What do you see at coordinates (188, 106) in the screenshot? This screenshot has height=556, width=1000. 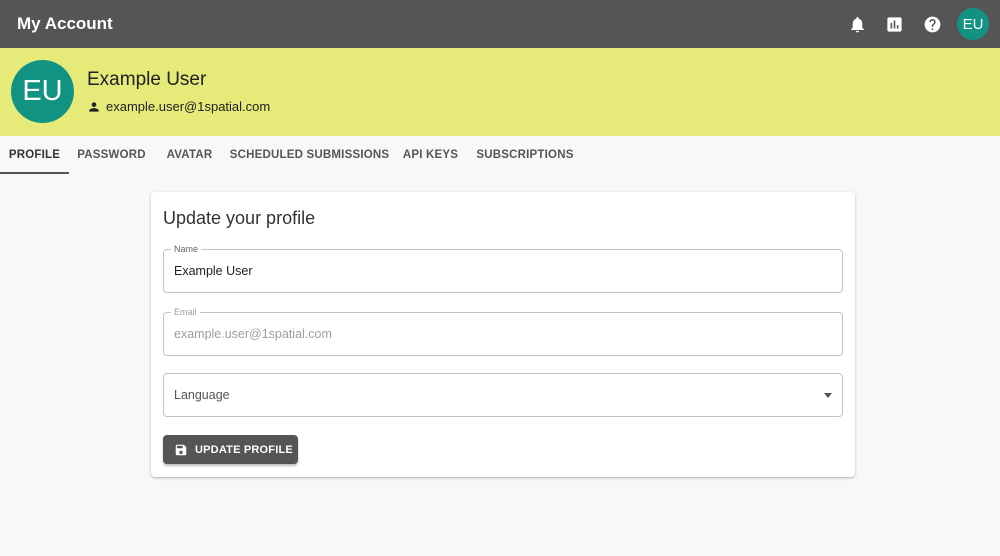 I see `profile-email: example.user@1spatial.com` at bounding box center [188, 106].